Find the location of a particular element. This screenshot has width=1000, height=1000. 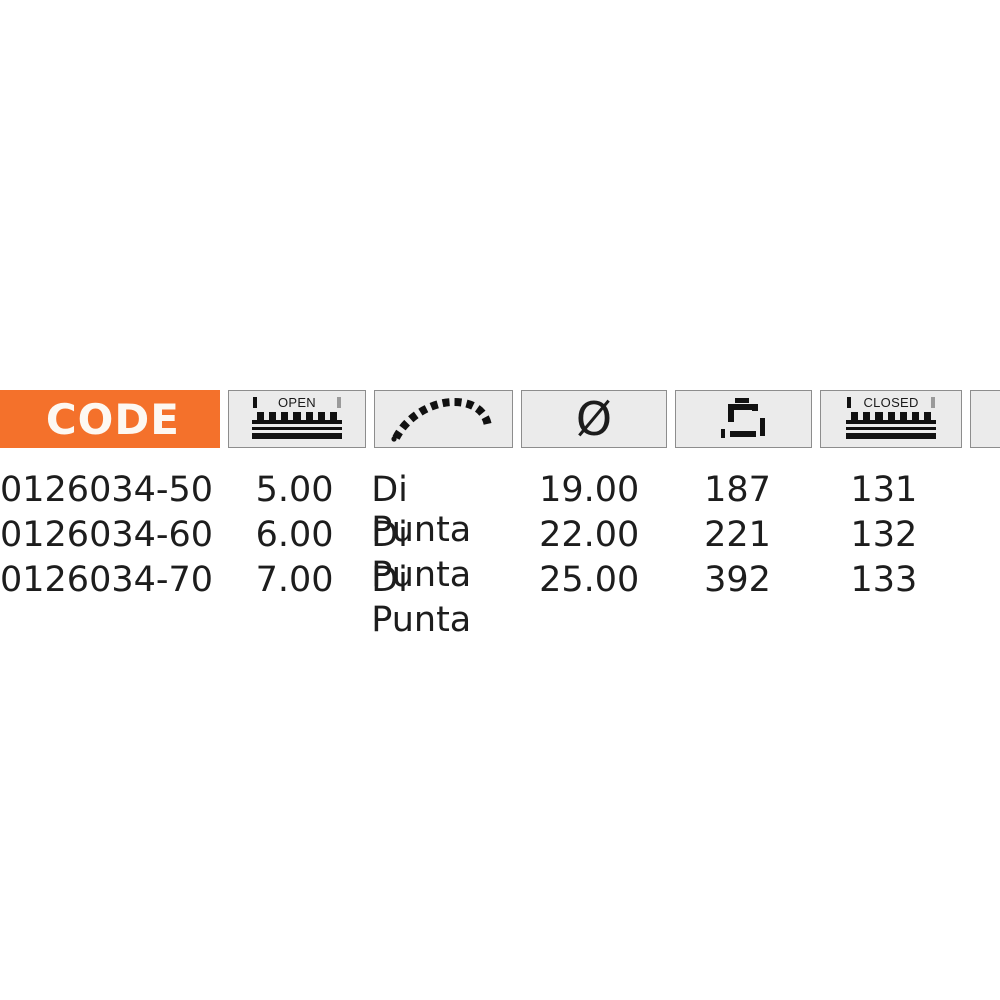

cell-length: 187 is located at coordinates (737, 490).